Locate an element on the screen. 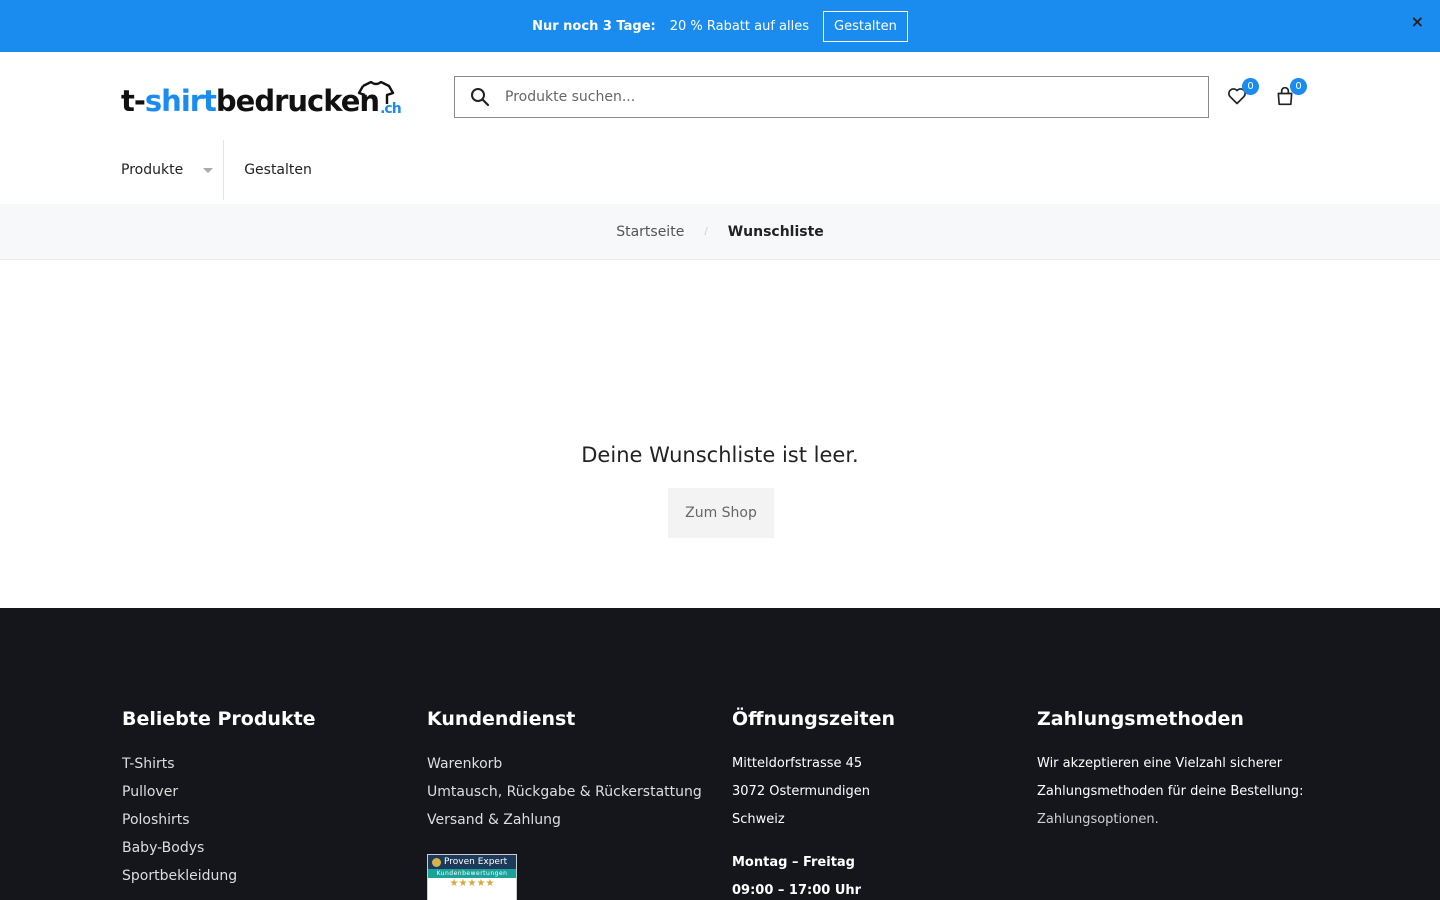  tshirt-logo-icon is located at coordinates (376, 92).